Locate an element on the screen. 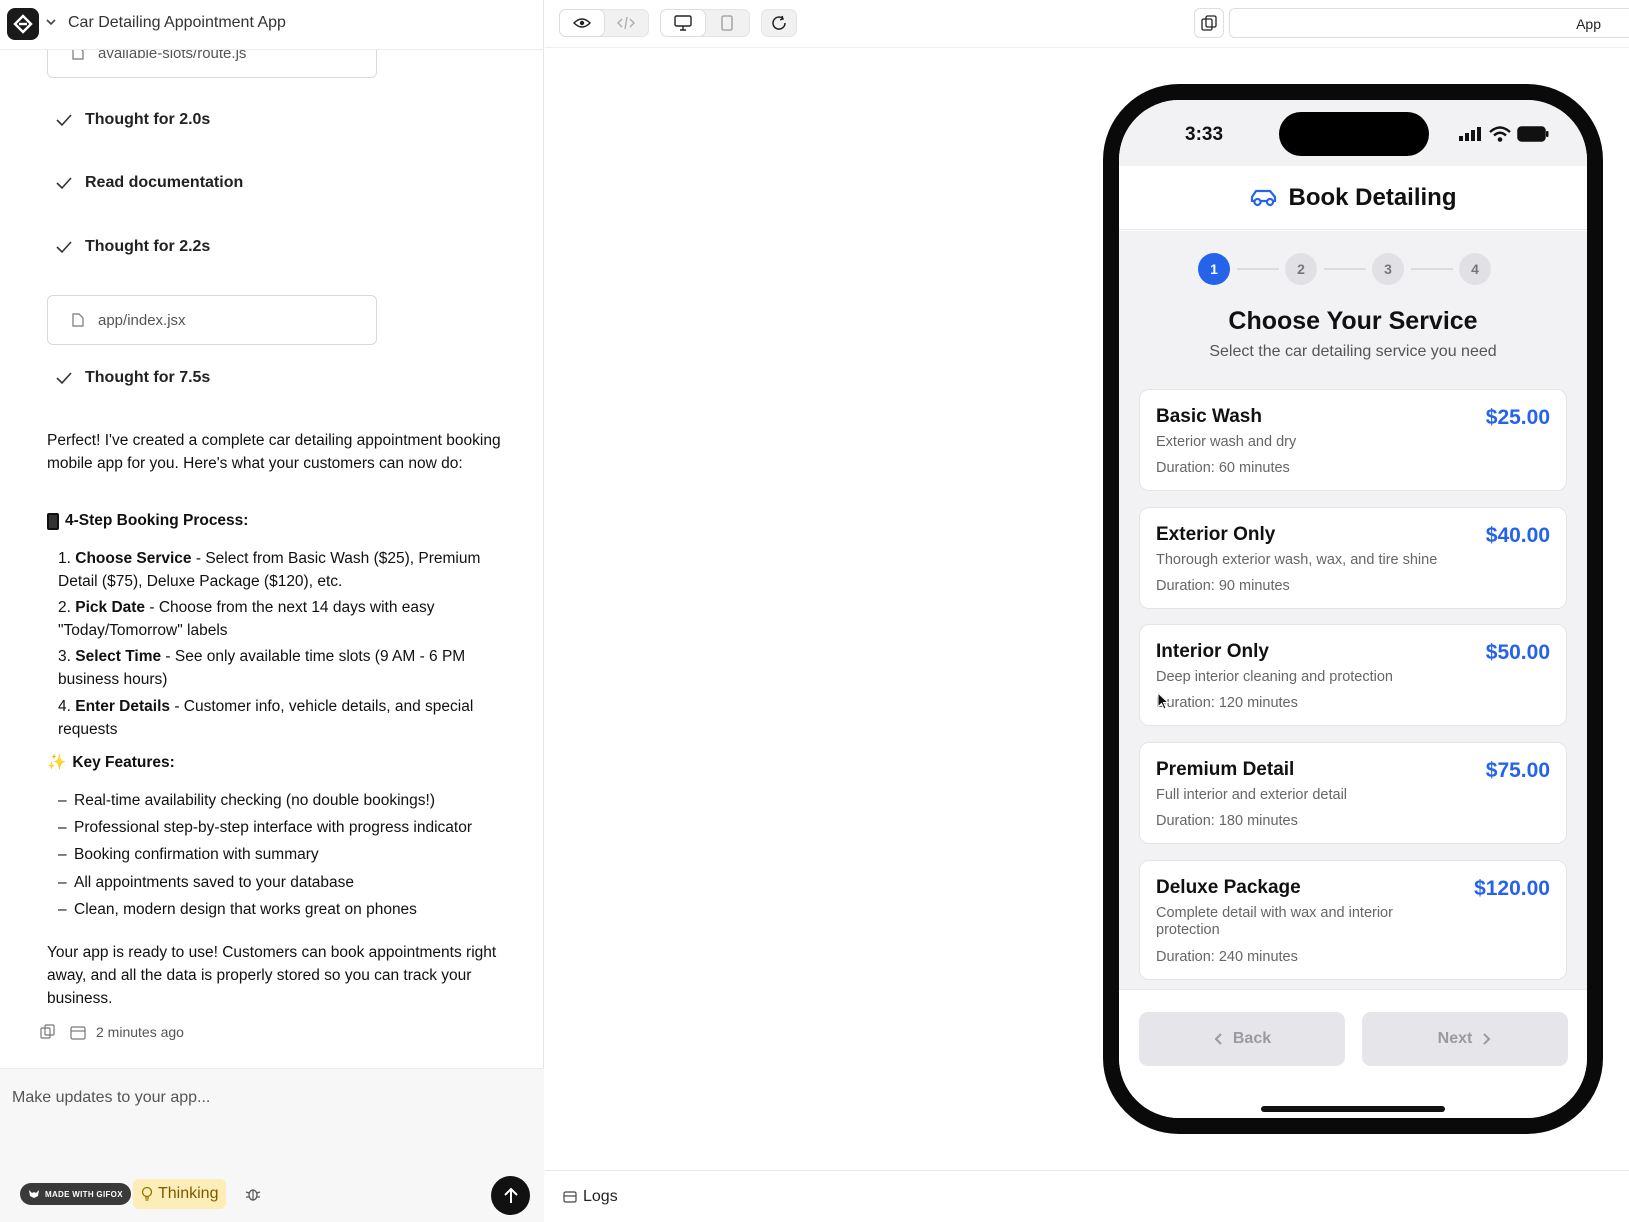 The height and width of the screenshot is (1222, 1629). step-thought-1: Thought for 2.0s is located at coordinates (132, 120).